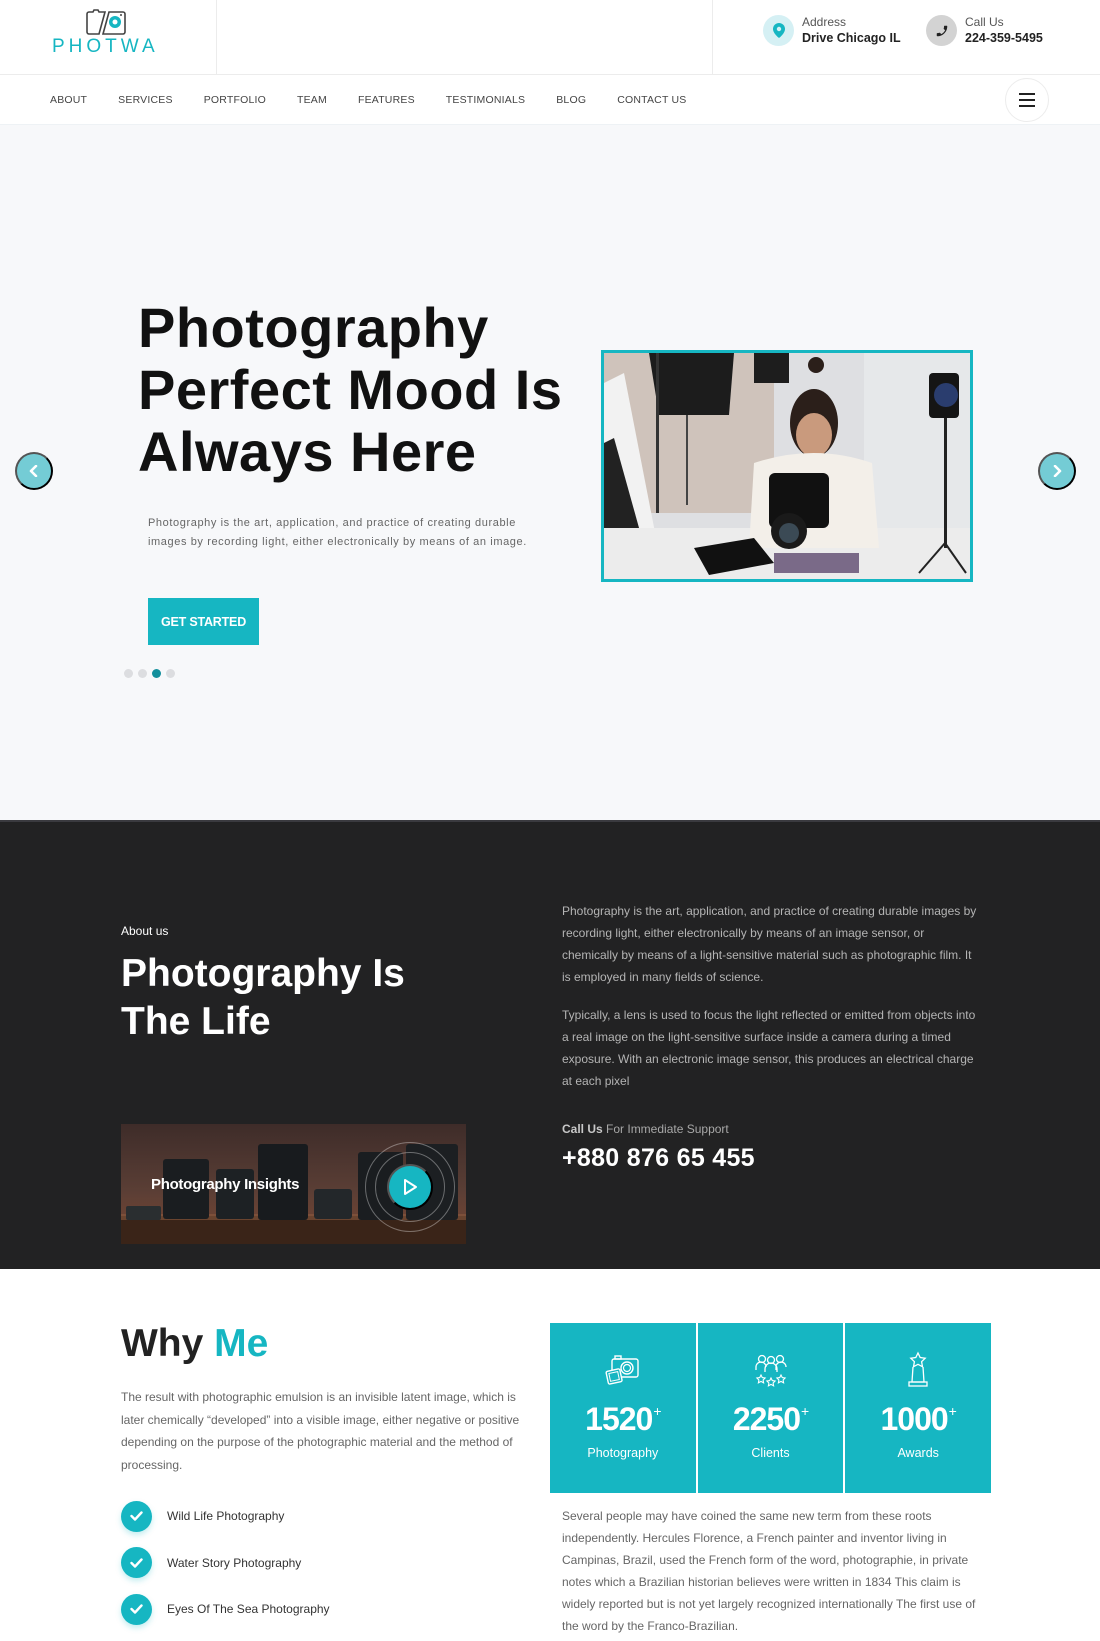 This screenshot has width=1100, height=1641. What do you see at coordinates (291, 998) in the screenshot?
I see `about-title: Photography Is The Life` at bounding box center [291, 998].